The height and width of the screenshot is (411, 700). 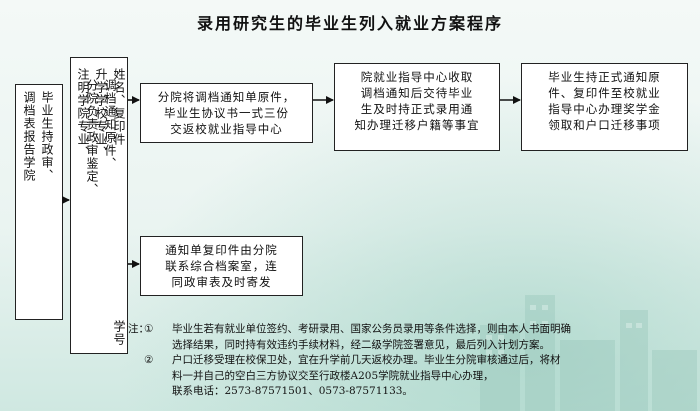 What do you see at coordinates (366, 360) in the screenshot?
I see `note-2-line-1: 户口迁移受理在校保卫处，宜在升学前几天返校办理。毕业生分院审核通过后，将材` at bounding box center [366, 360].